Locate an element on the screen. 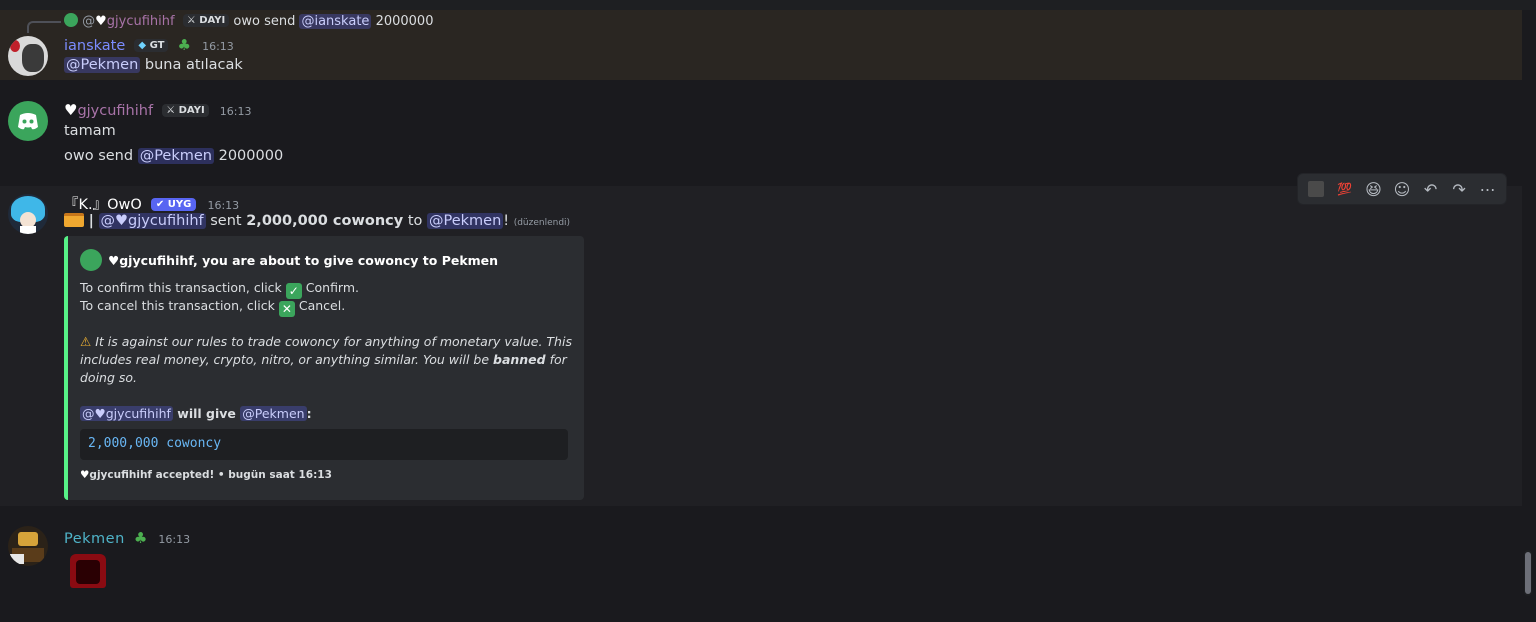 This screenshot has height=622, width=1536. verified-check-icon: ✔ is located at coordinates (160, 204).